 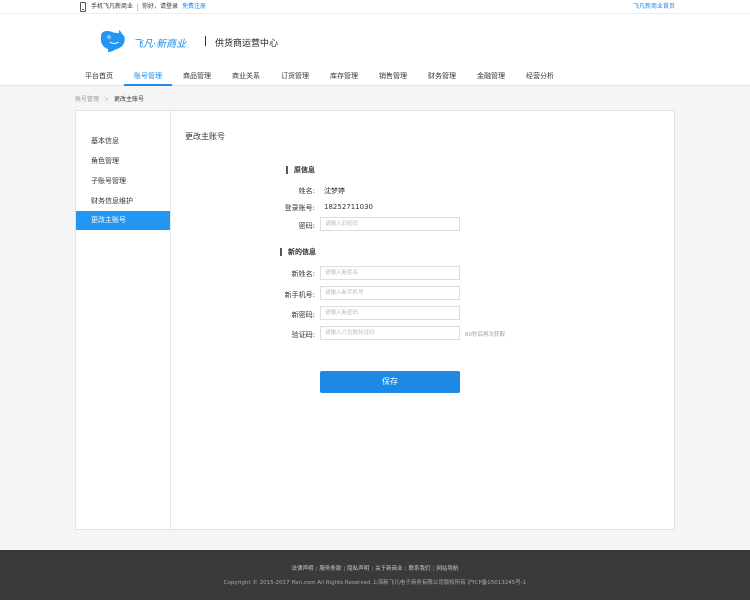 What do you see at coordinates (129, 99) in the screenshot?
I see `breadcrumb-current: 更改主账号` at bounding box center [129, 99].